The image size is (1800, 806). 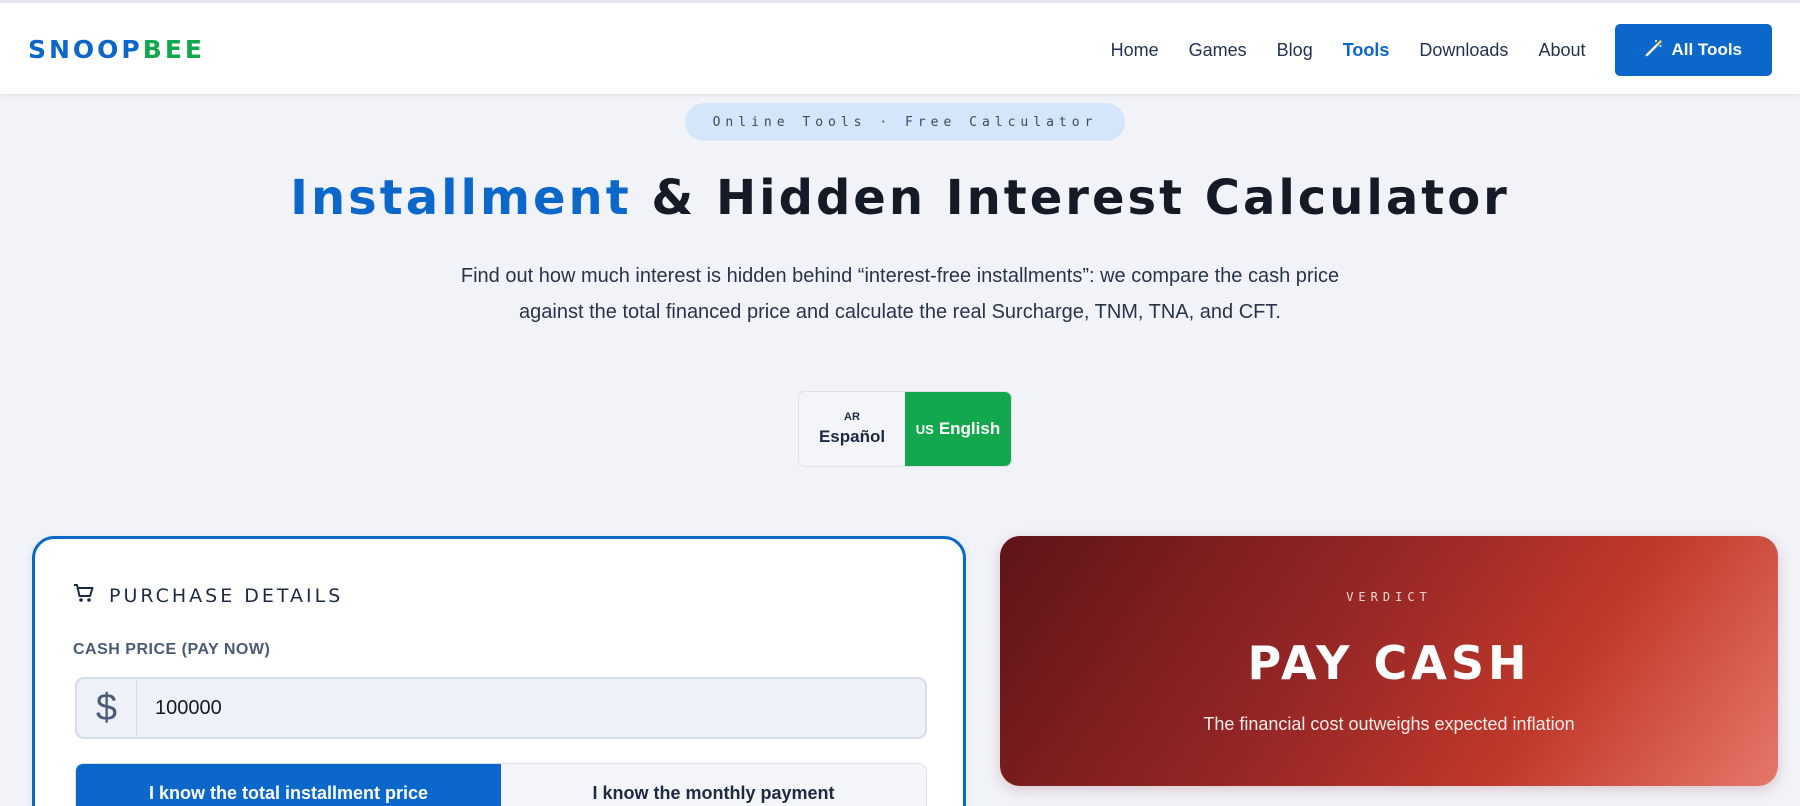 I want to click on verdict-result: PAY CASH, so click(x=1389, y=663).